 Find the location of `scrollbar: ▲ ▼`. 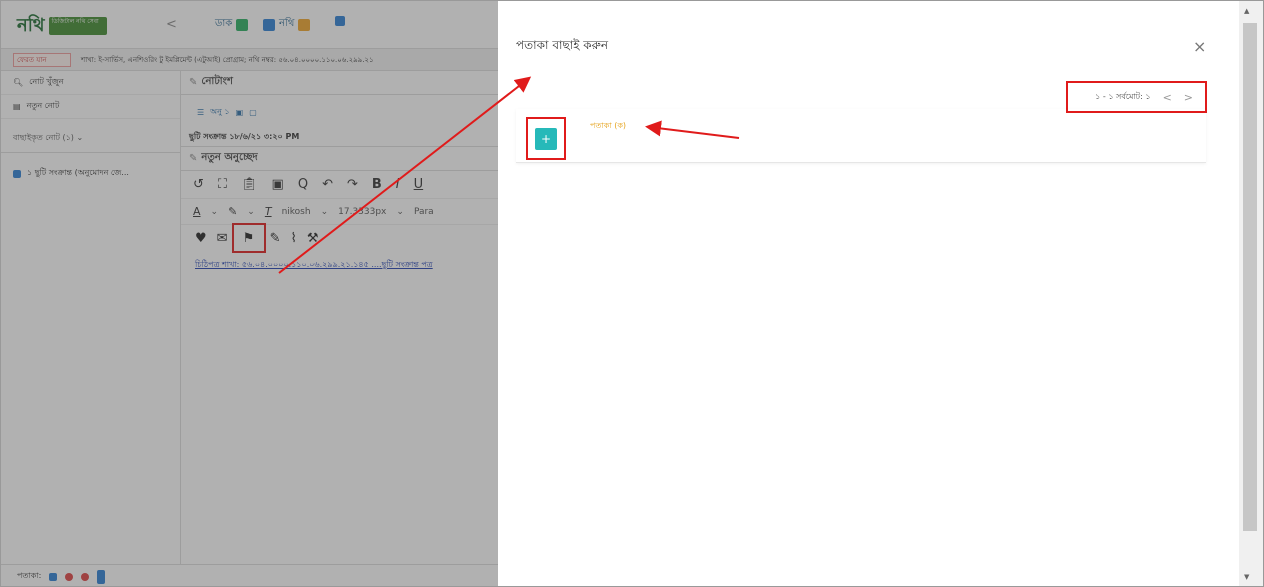

scrollbar: ▲ ▼ is located at coordinates (1251, 293).